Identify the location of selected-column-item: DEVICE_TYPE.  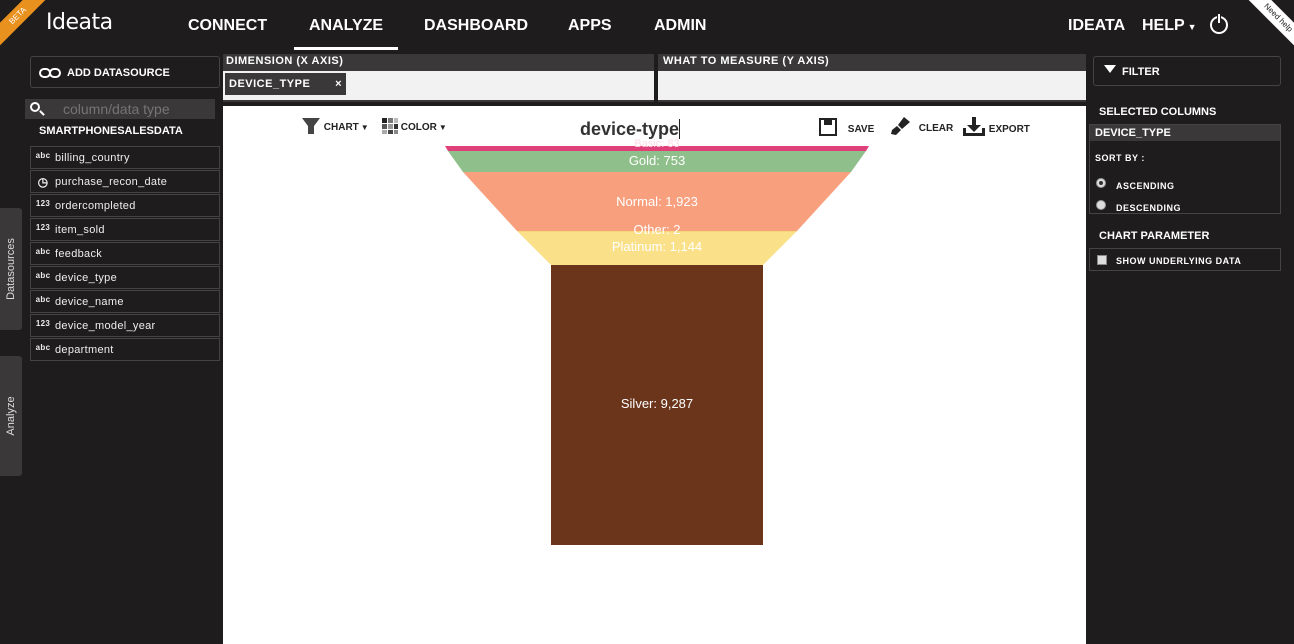
(1185, 133).